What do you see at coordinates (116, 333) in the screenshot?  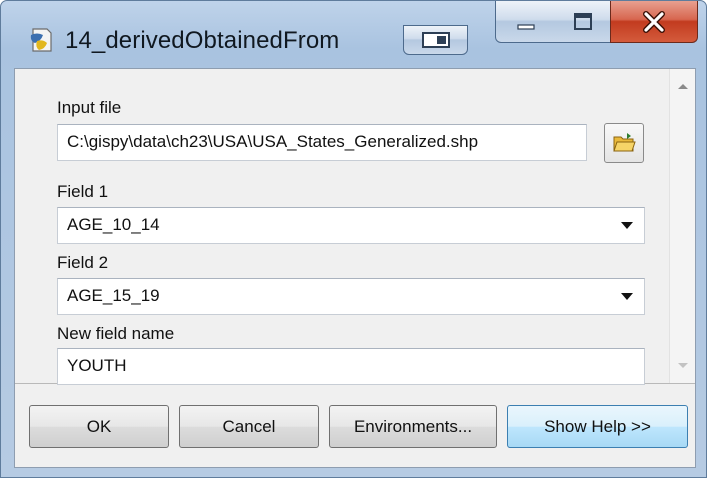 I see `new-field-name-label: New field name` at bounding box center [116, 333].